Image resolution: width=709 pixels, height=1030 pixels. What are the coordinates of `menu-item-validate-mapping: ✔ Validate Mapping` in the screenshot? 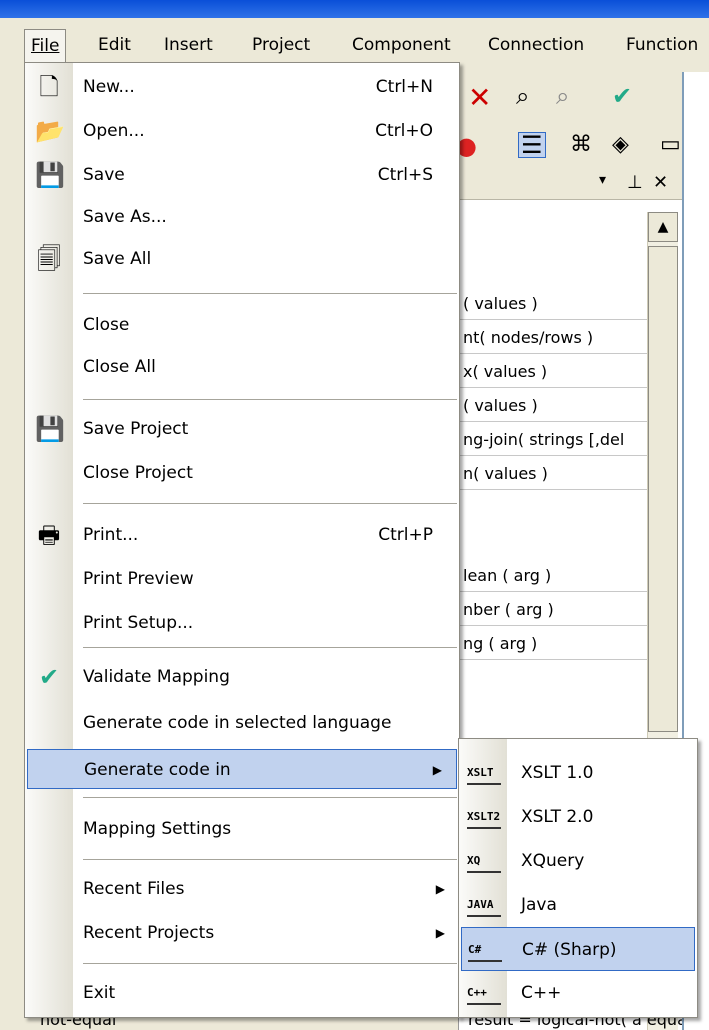 It's located at (242, 677).